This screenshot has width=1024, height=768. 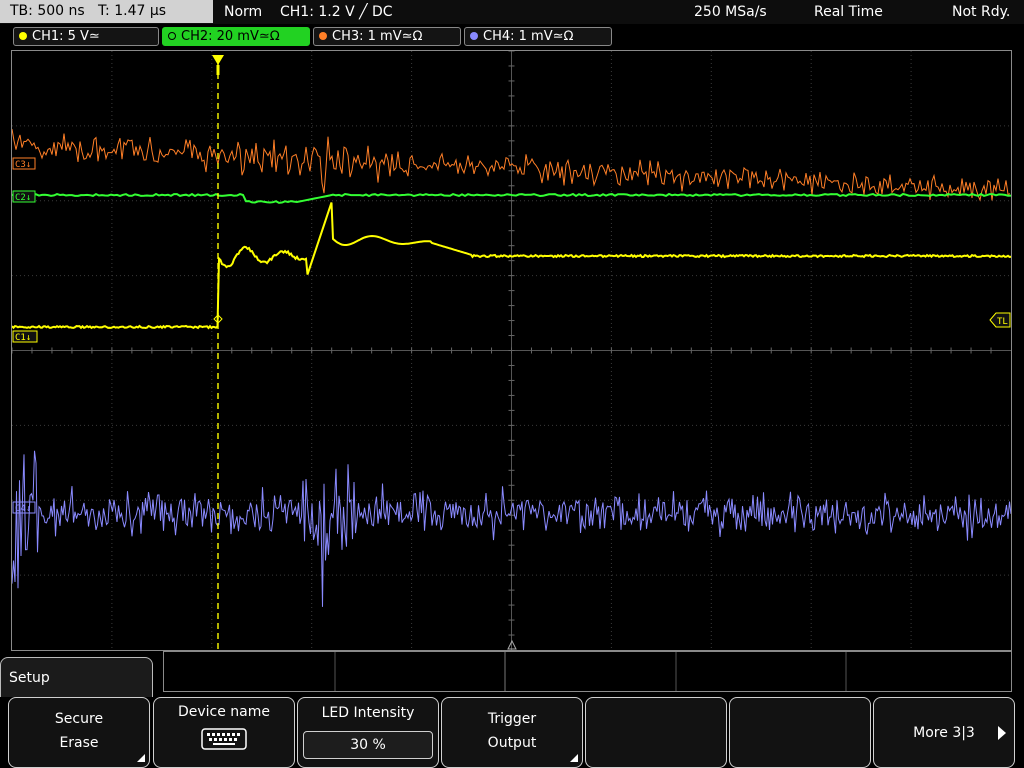 I want to click on trigger-setting: CH1: 1.2 V ╱ DC, so click(x=336, y=12).